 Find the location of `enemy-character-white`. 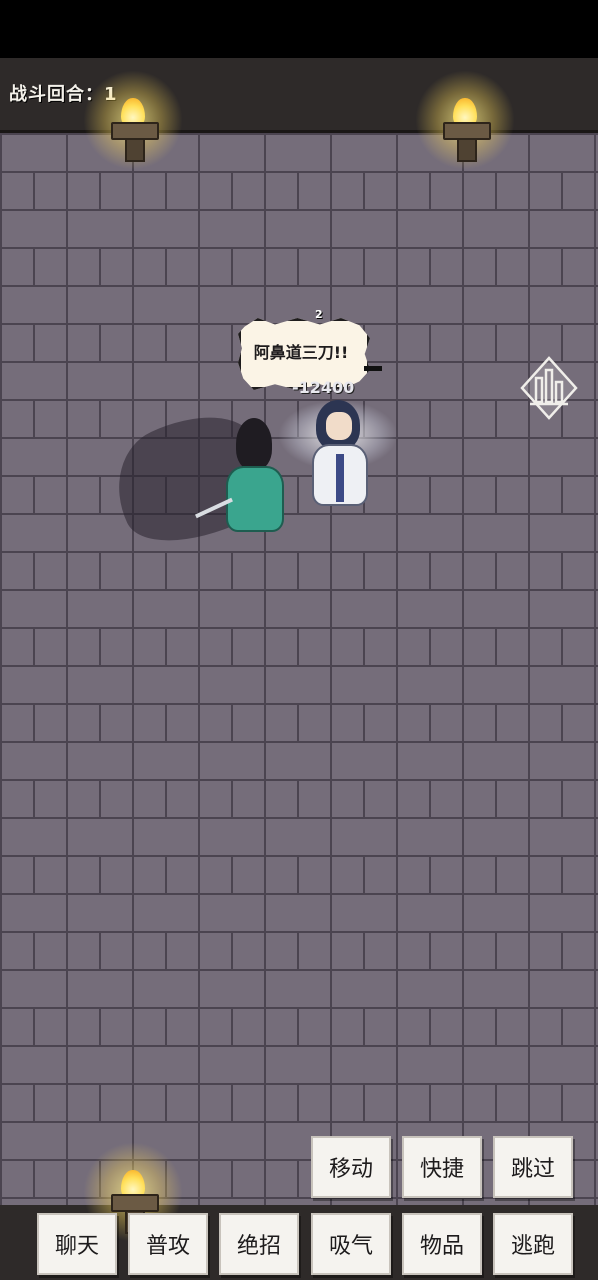

enemy-character-white is located at coordinates (338, 454).